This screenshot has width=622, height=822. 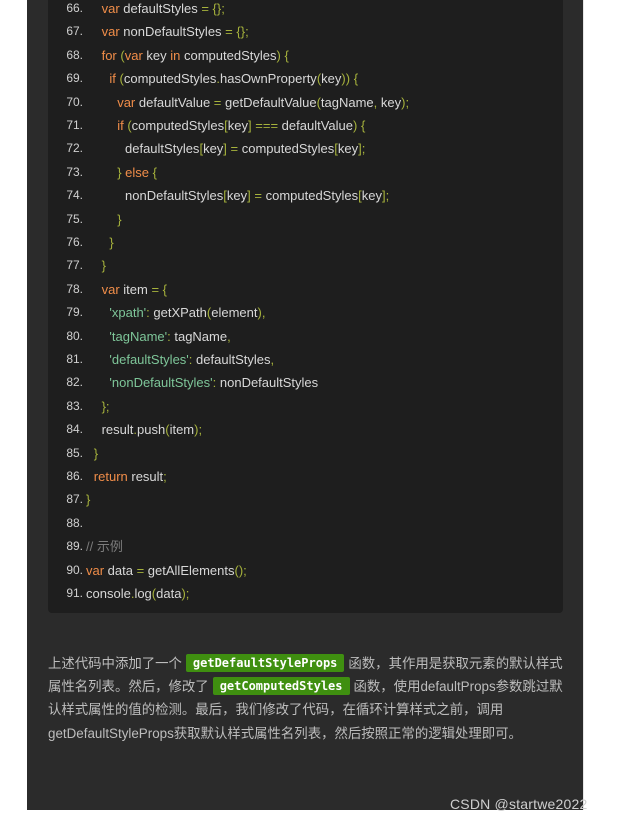 I want to click on code-token: ),, so click(x=261, y=313).